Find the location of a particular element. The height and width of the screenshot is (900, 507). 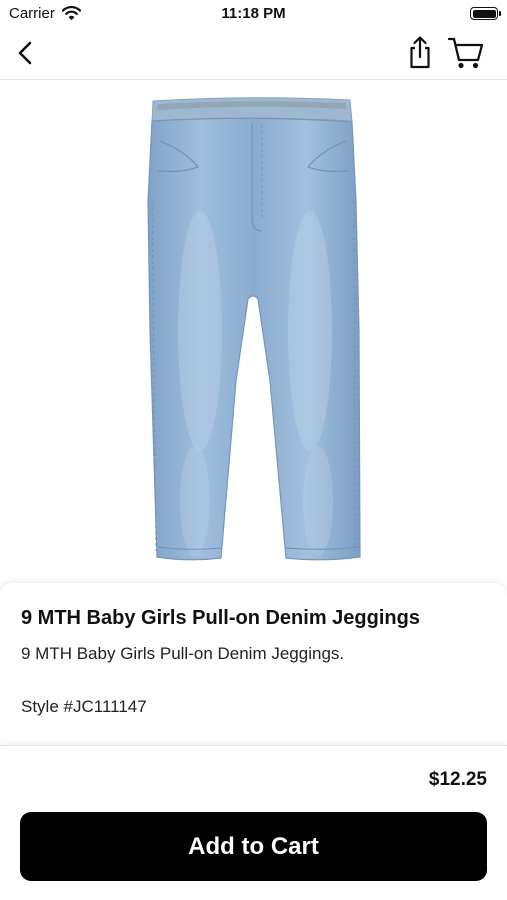

add-to-cart-button: Add to Cart is located at coordinates (253, 846).